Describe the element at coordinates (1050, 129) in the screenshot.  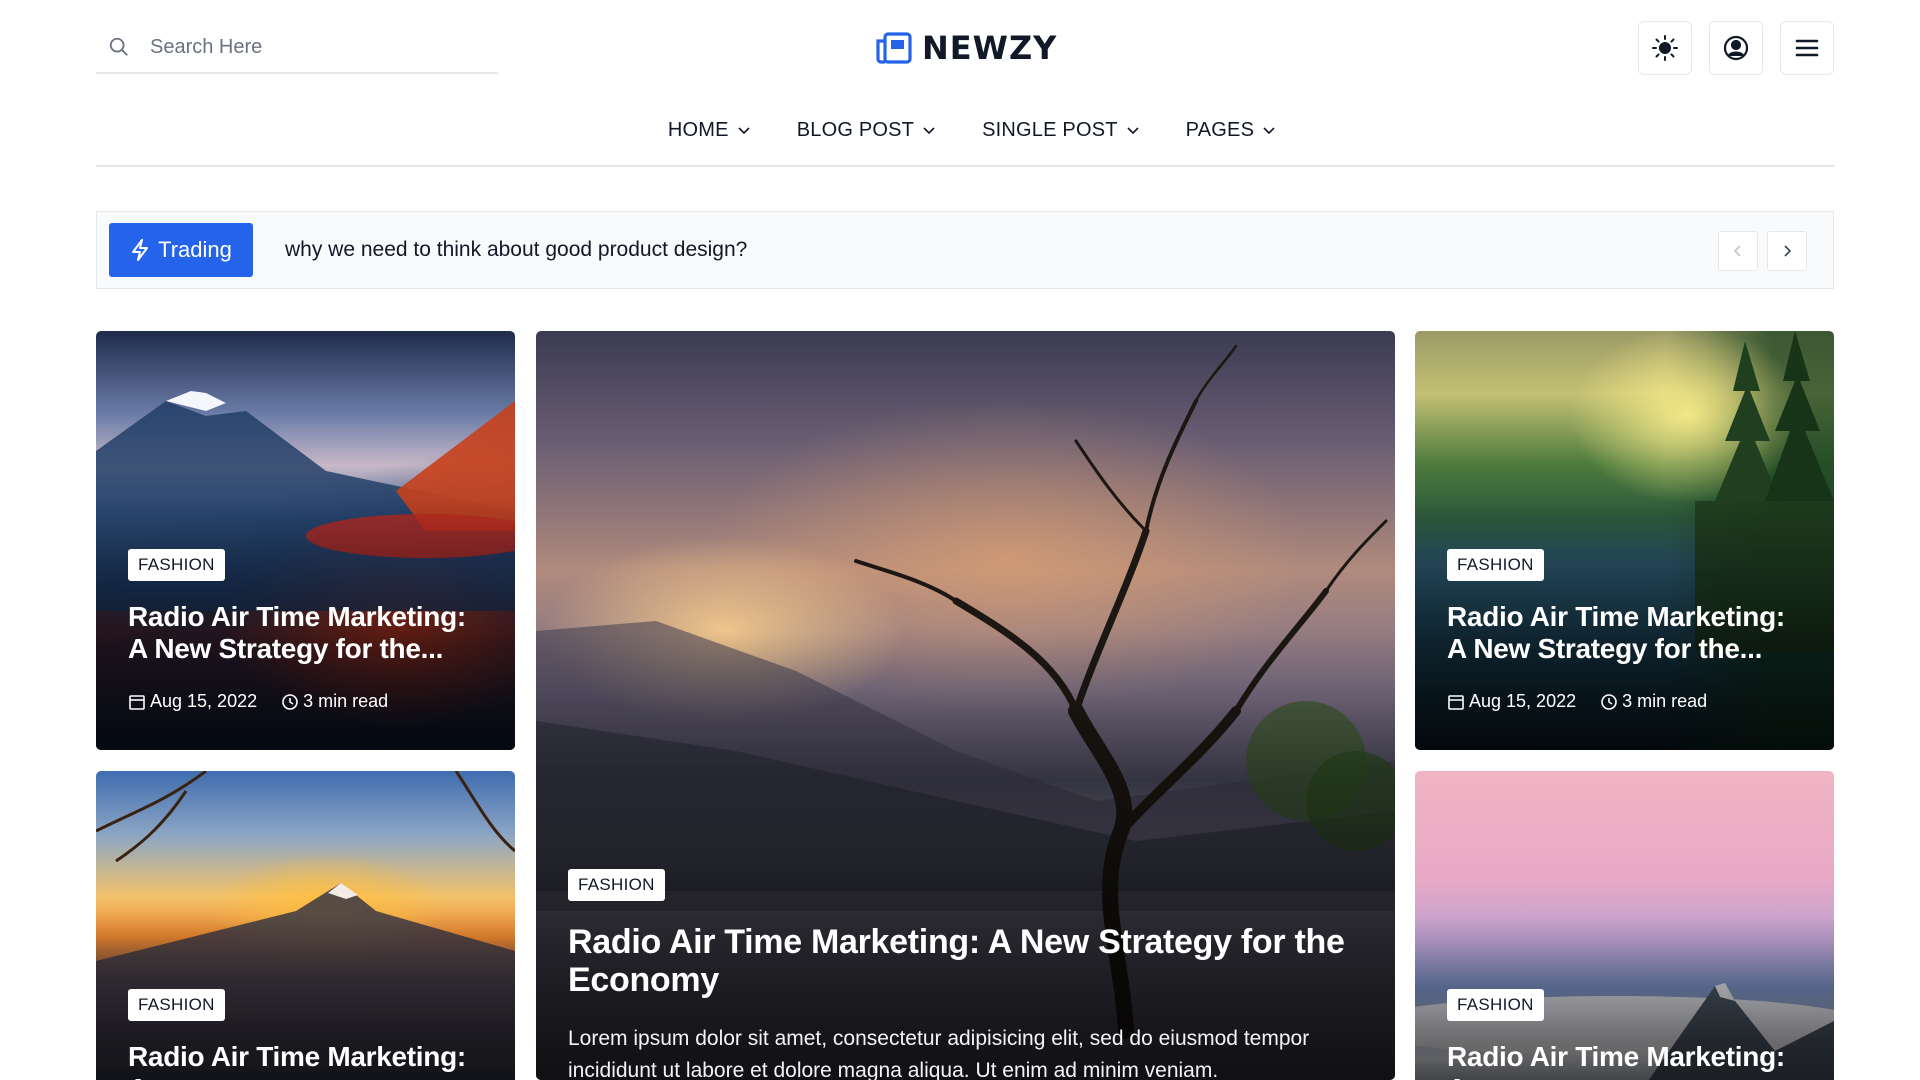
I see `nav-label: SINGLE POST` at that location.